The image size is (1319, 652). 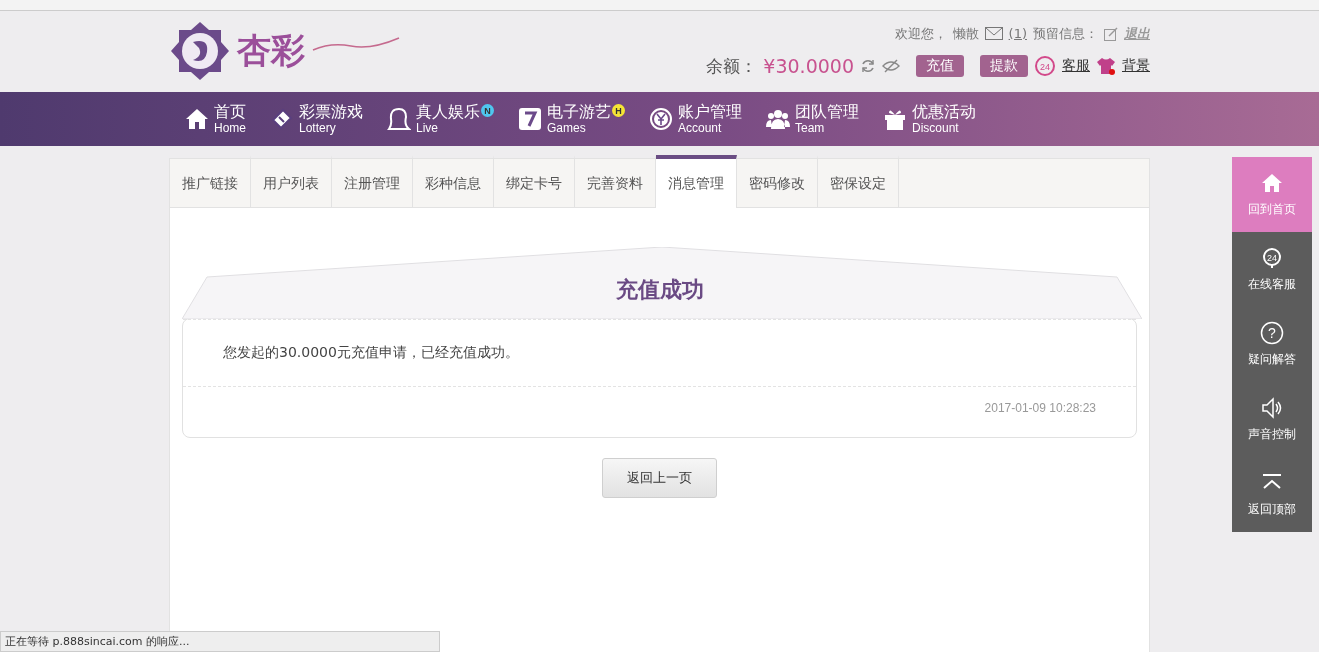 What do you see at coordinates (925, 119) in the screenshot?
I see `nav-item: 优惠活动 Discount` at bounding box center [925, 119].